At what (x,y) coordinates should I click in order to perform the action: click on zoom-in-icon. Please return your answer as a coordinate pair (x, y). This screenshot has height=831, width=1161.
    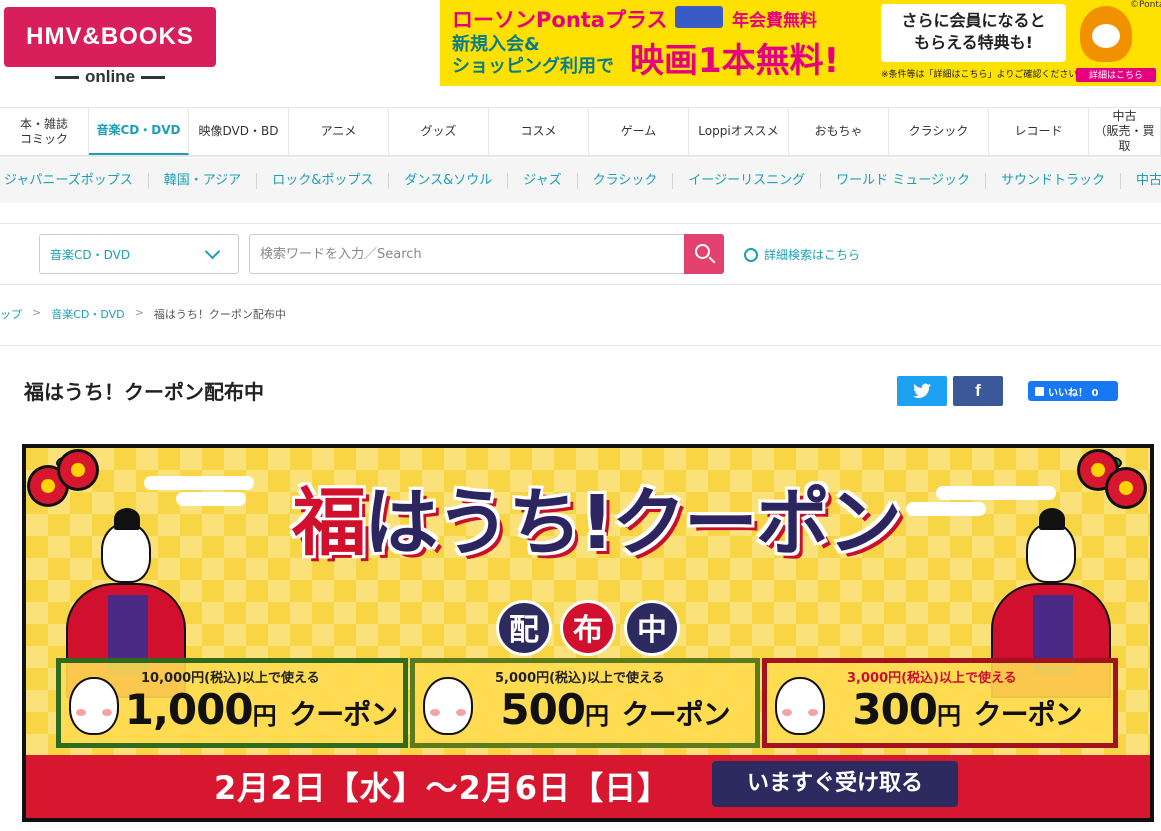
    Looking at the image, I should click on (751, 254).